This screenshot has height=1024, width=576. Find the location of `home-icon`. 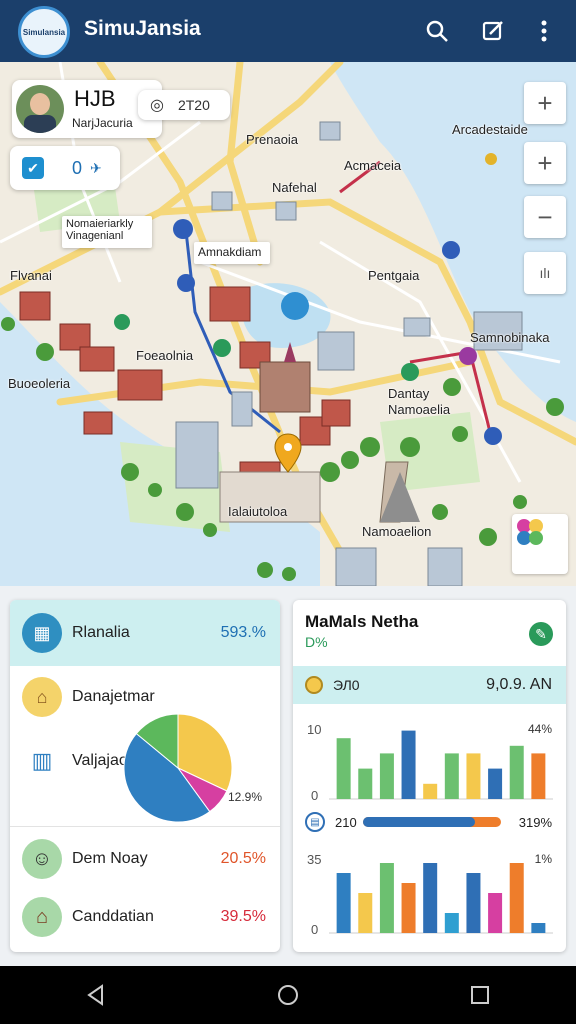

home-icon is located at coordinates (288, 995).